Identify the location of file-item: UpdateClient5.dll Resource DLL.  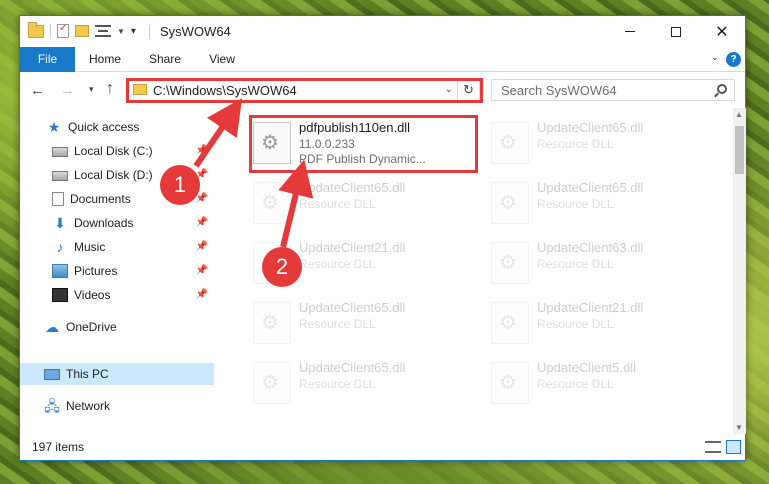
(604, 382).